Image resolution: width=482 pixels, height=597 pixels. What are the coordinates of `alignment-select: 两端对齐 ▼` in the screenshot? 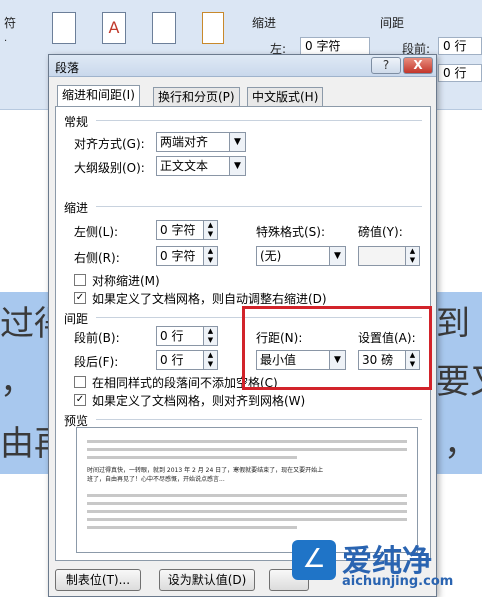 It's located at (201, 142).